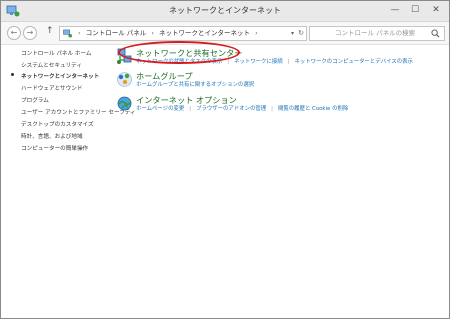 This screenshot has width=450, height=319. What do you see at coordinates (67, 33) in the screenshot?
I see `control-panel-icon` at bounding box center [67, 33].